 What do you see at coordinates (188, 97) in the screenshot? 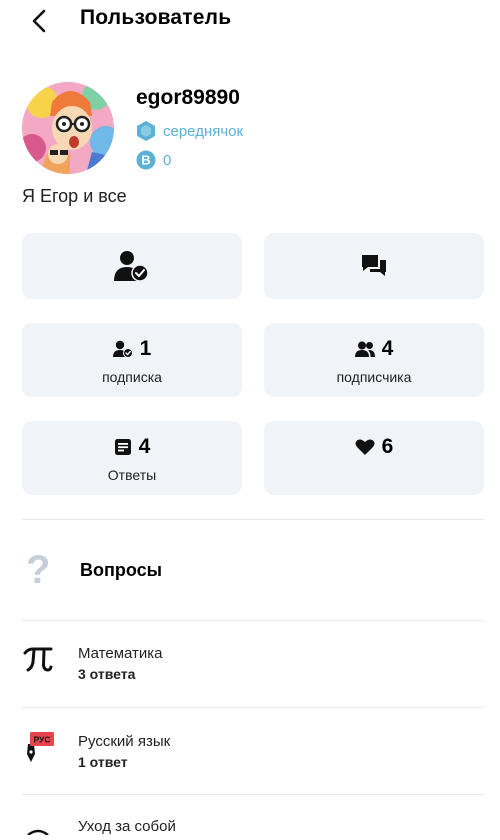
I see `username: egor89890` at bounding box center [188, 97].